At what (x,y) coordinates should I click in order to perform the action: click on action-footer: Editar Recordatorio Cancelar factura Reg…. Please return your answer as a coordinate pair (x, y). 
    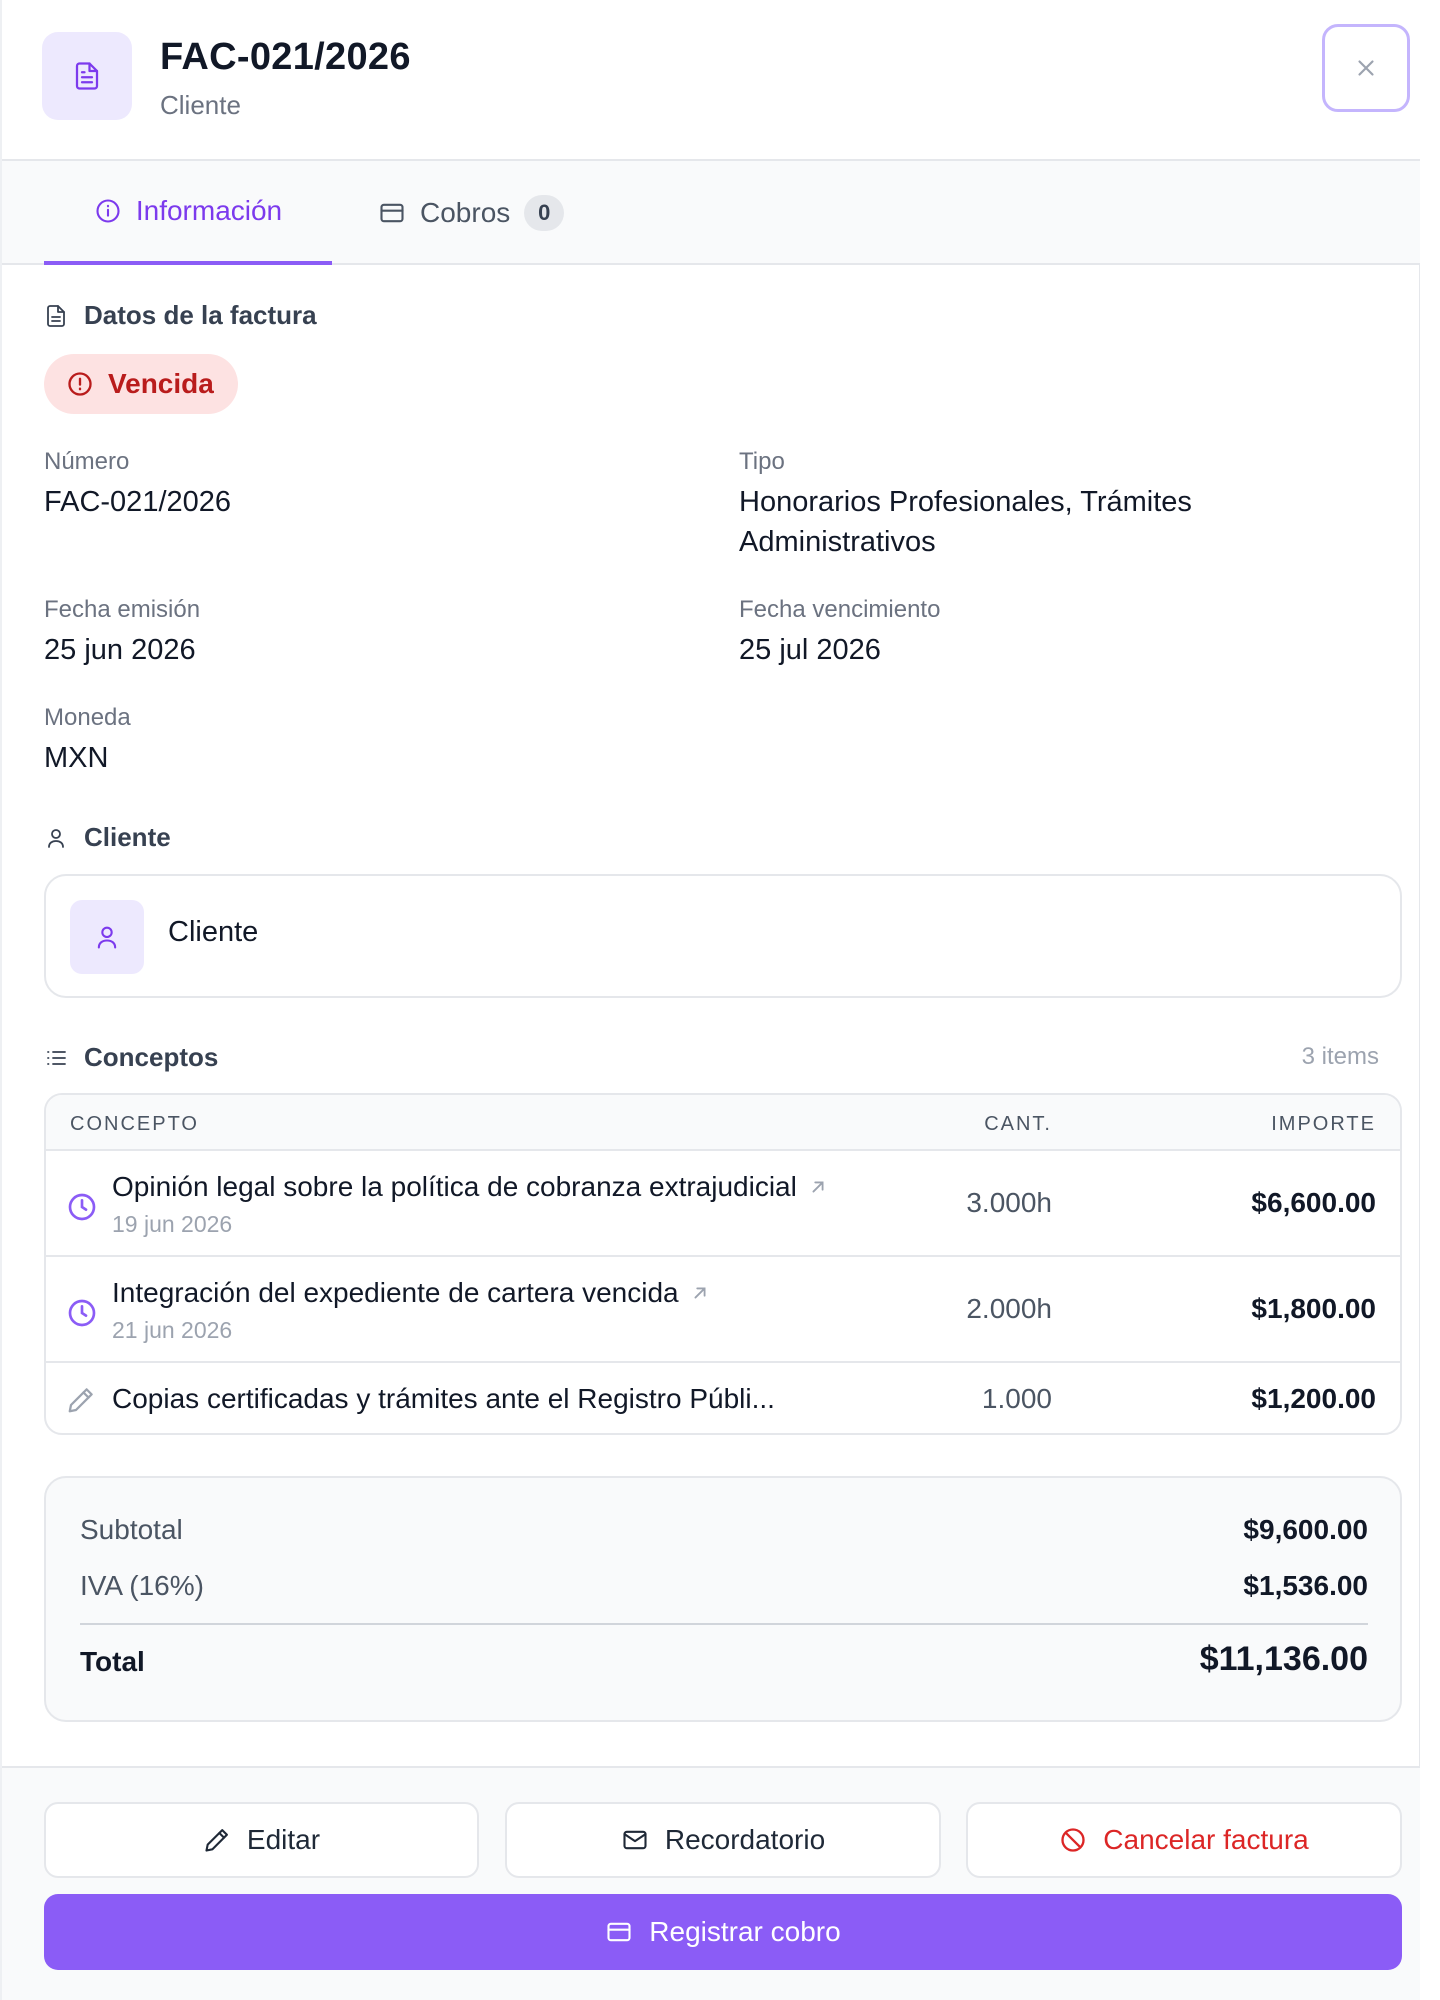
    Looking at the image, I should click on (712, 1883).